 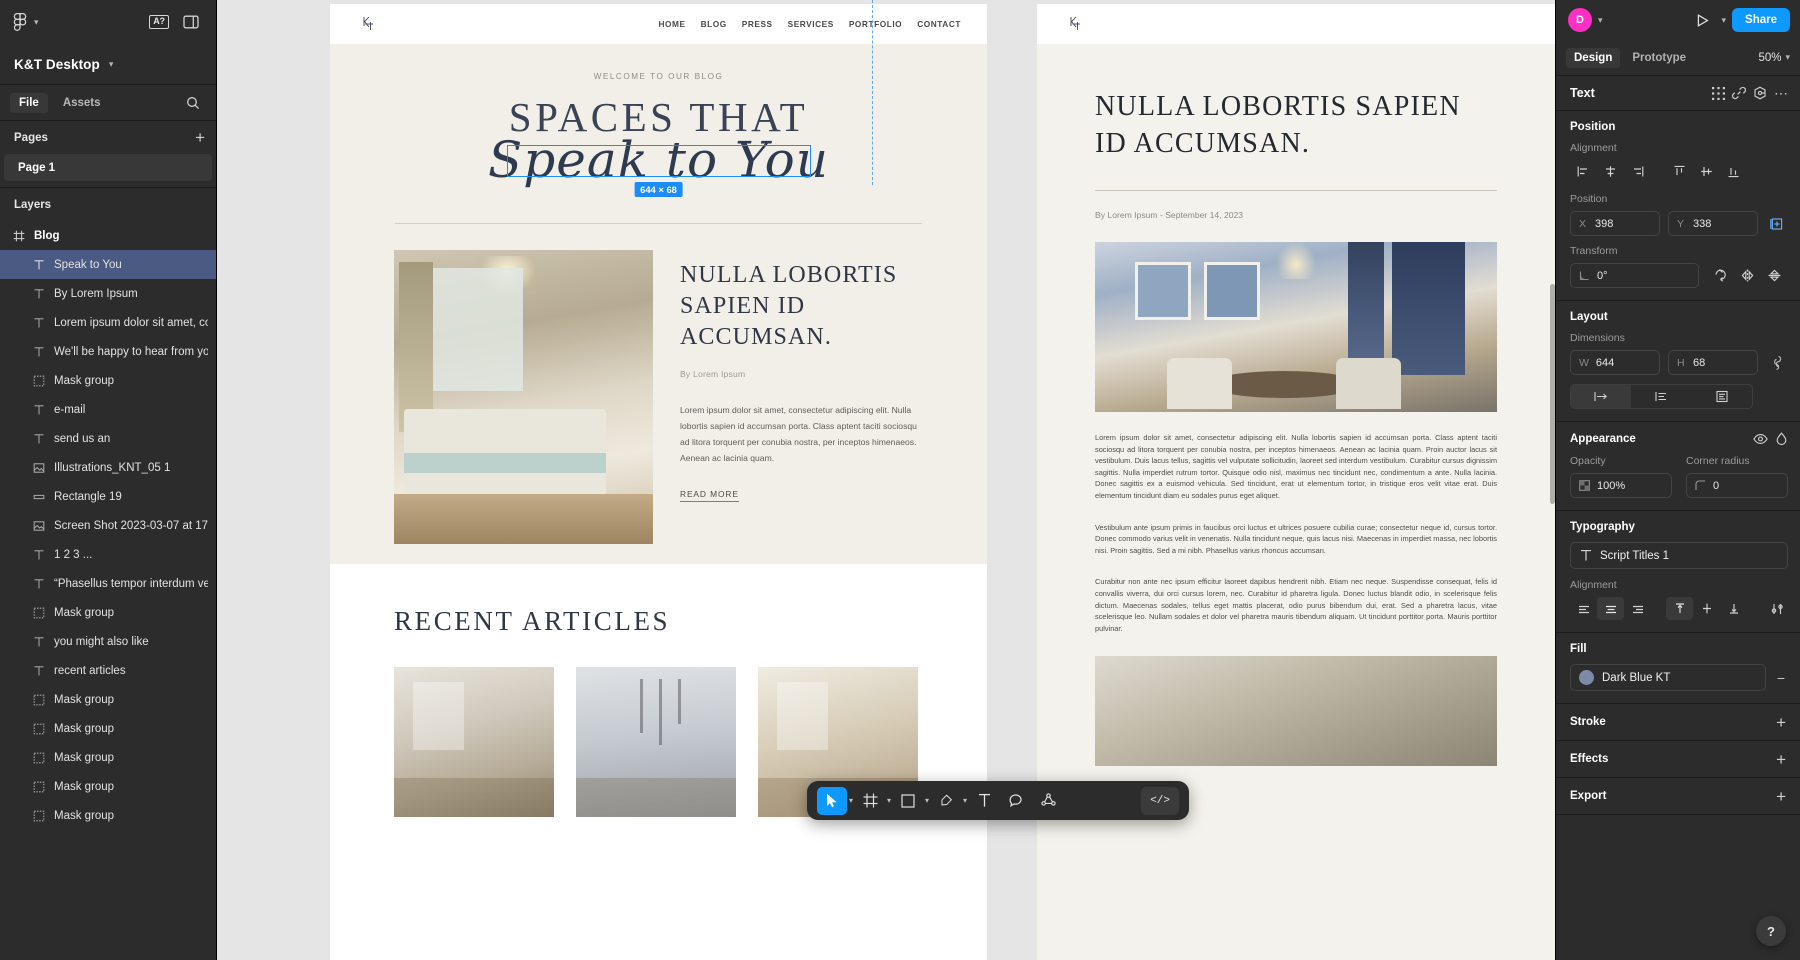 I want to click on width-input: W 644, so click(x=1615, y=362).